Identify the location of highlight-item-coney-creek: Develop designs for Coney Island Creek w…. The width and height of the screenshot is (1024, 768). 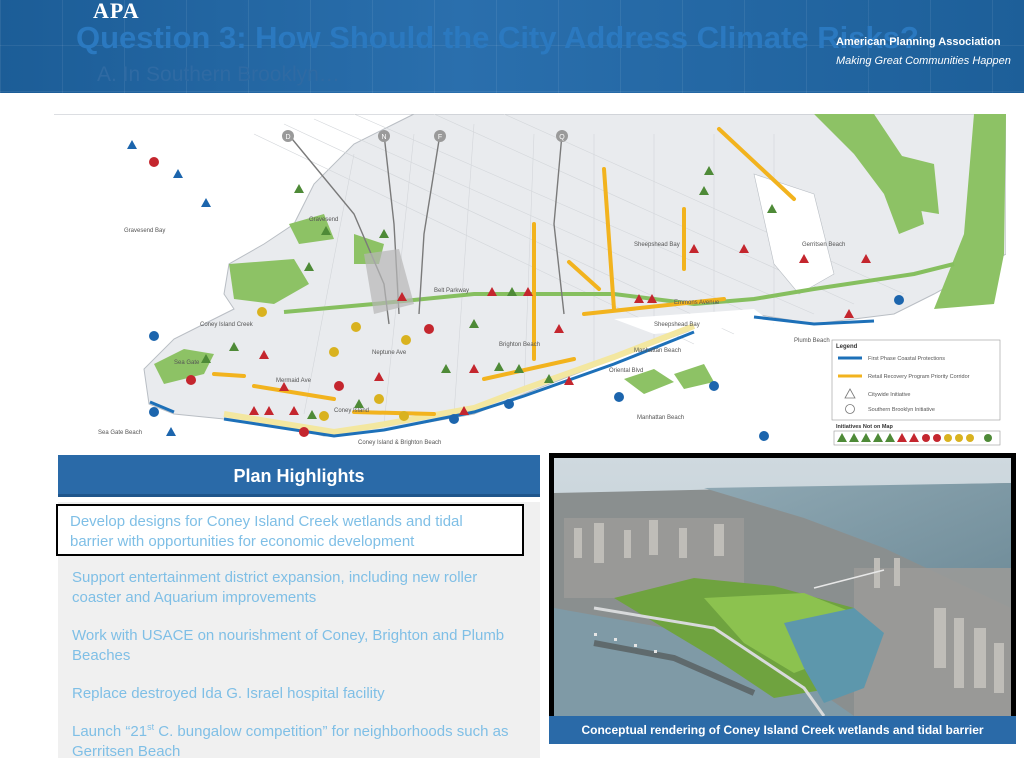
(290, 530).